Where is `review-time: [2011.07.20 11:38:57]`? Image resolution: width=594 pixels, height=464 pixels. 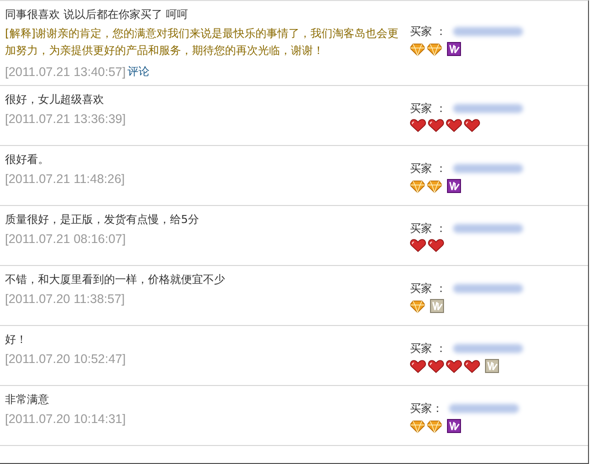
review-time: [2011.07.20 11:38:57] is located at coordinates (65, 299).